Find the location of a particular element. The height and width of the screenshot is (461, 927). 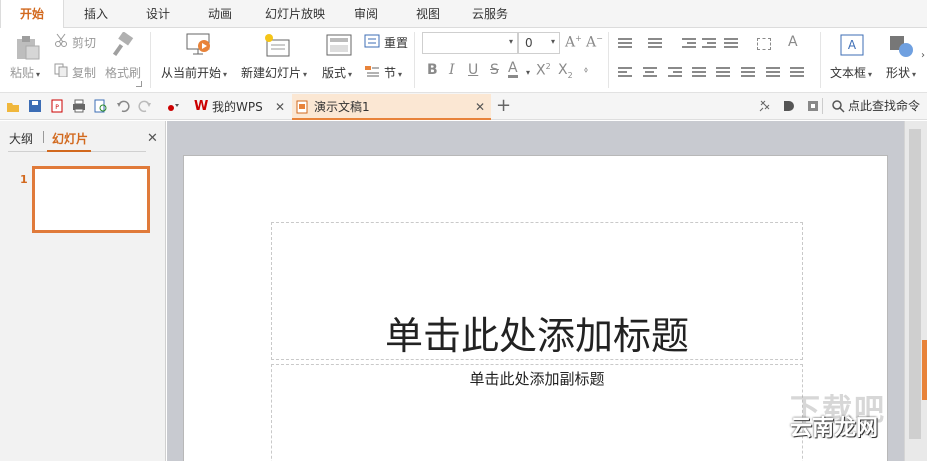

reset-button: 重置 is located at coordinates (396, 42).